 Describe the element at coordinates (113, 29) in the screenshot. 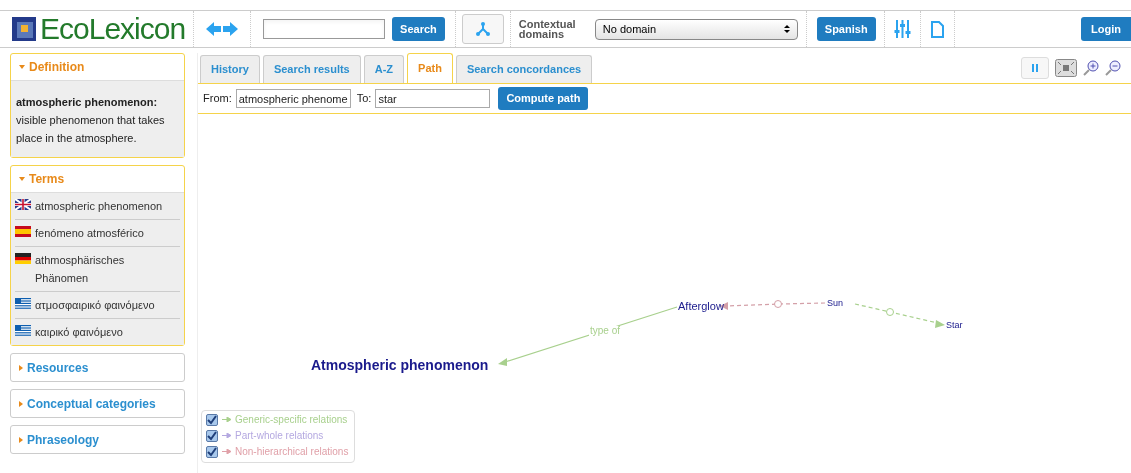

I see `logo-text: EcoLexicon` at that location.